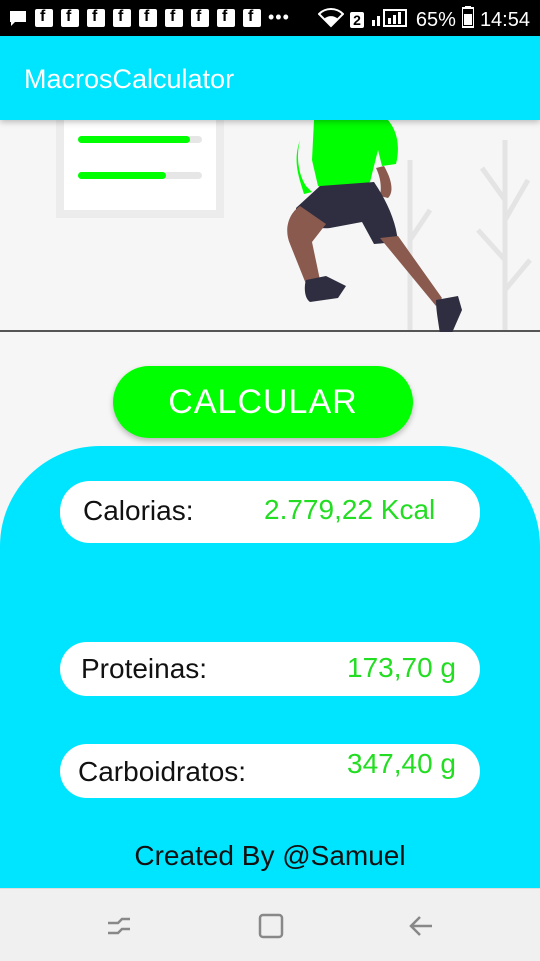 The height and width of the screenshot is (961, 540). What do you see at coordinates (504, 19) in the screenshot?
I see `clock: 14:54` at bounding box center [504, 19].